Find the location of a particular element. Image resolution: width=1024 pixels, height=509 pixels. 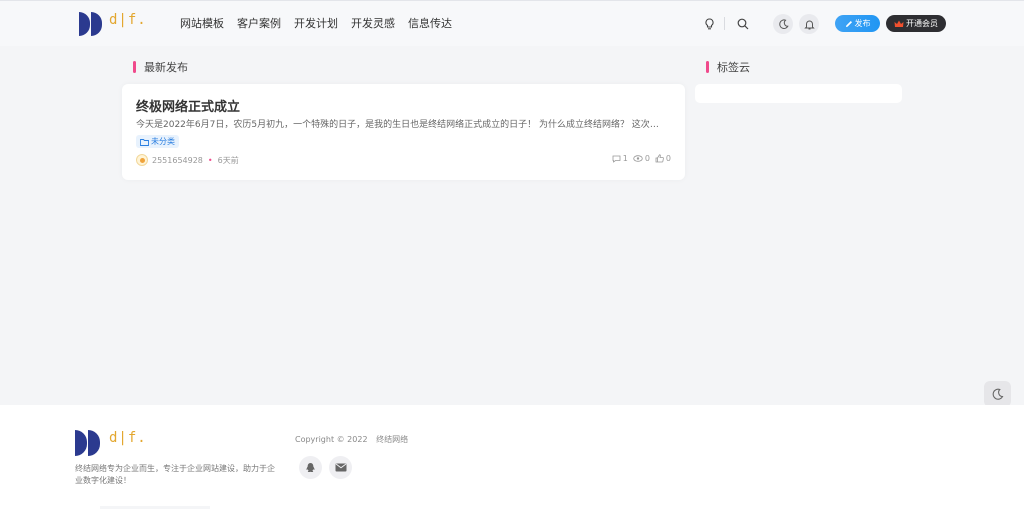

avatar is located at coordinates (142, 160).